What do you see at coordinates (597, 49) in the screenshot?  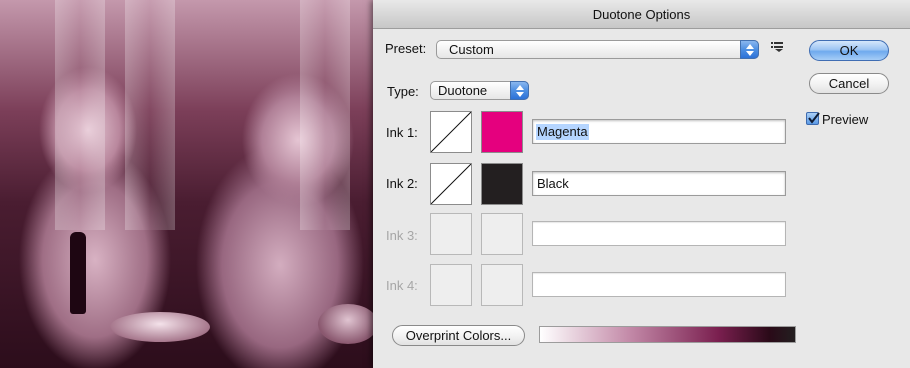 I see `preset-select: Custom` at bounding box center [597, 49].